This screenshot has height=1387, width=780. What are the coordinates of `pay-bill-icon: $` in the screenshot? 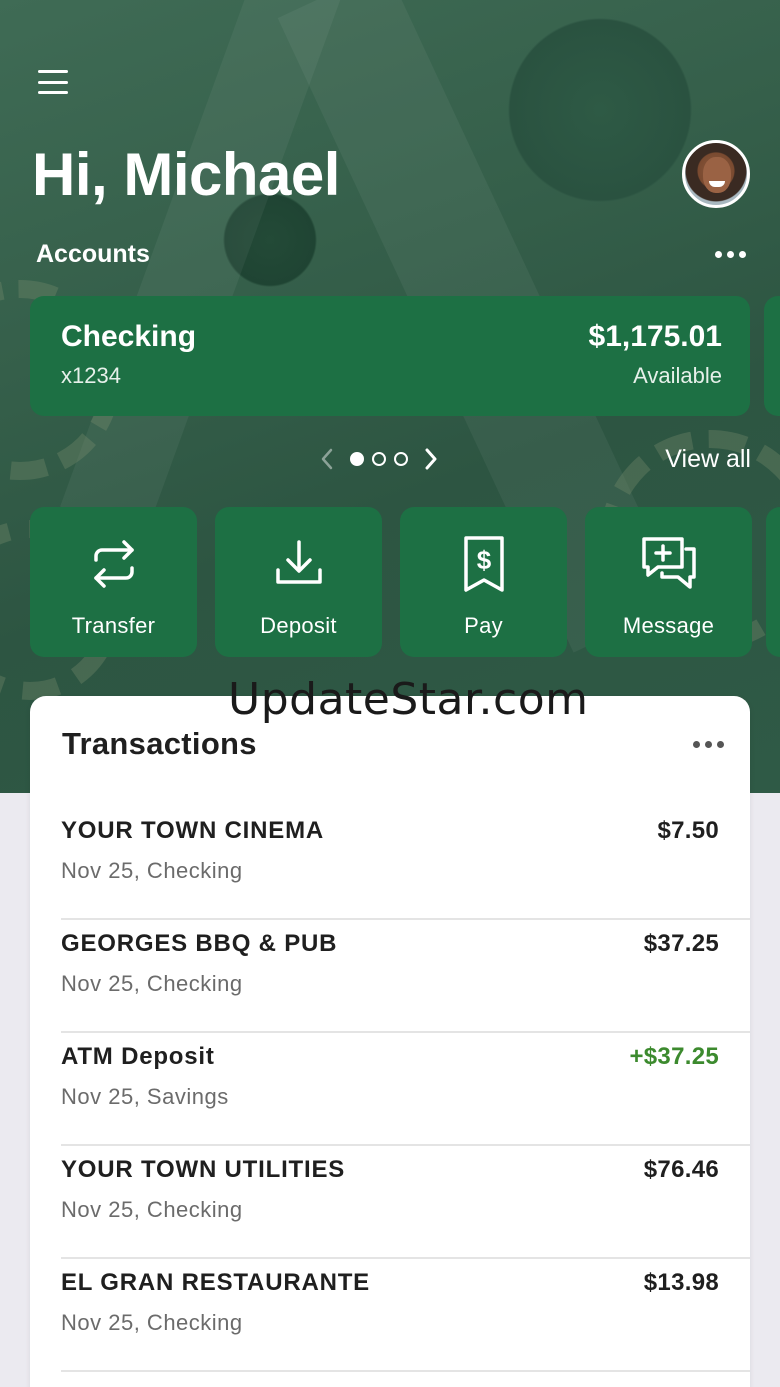 It's located at (484, 564).